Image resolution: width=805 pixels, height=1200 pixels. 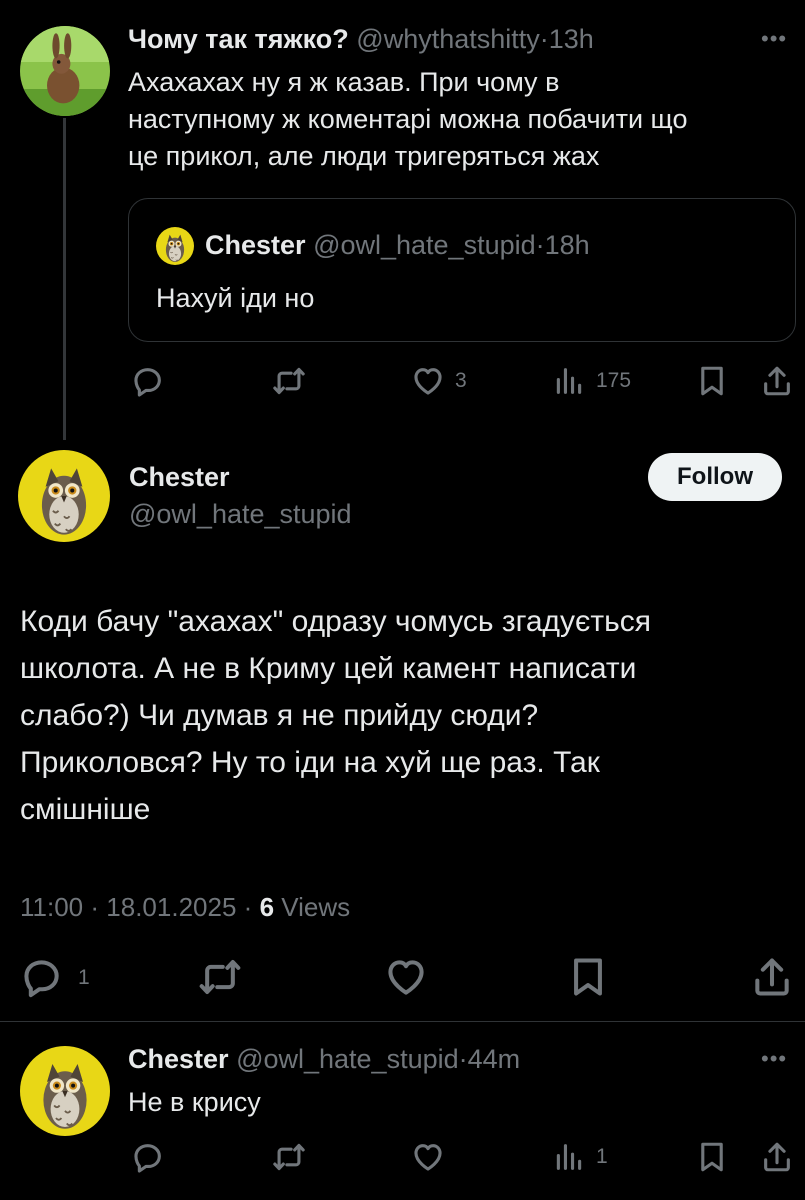 I want to click on text-line: Ахахахах ну я ж казав. При чому в, so click(x=344, y=82).